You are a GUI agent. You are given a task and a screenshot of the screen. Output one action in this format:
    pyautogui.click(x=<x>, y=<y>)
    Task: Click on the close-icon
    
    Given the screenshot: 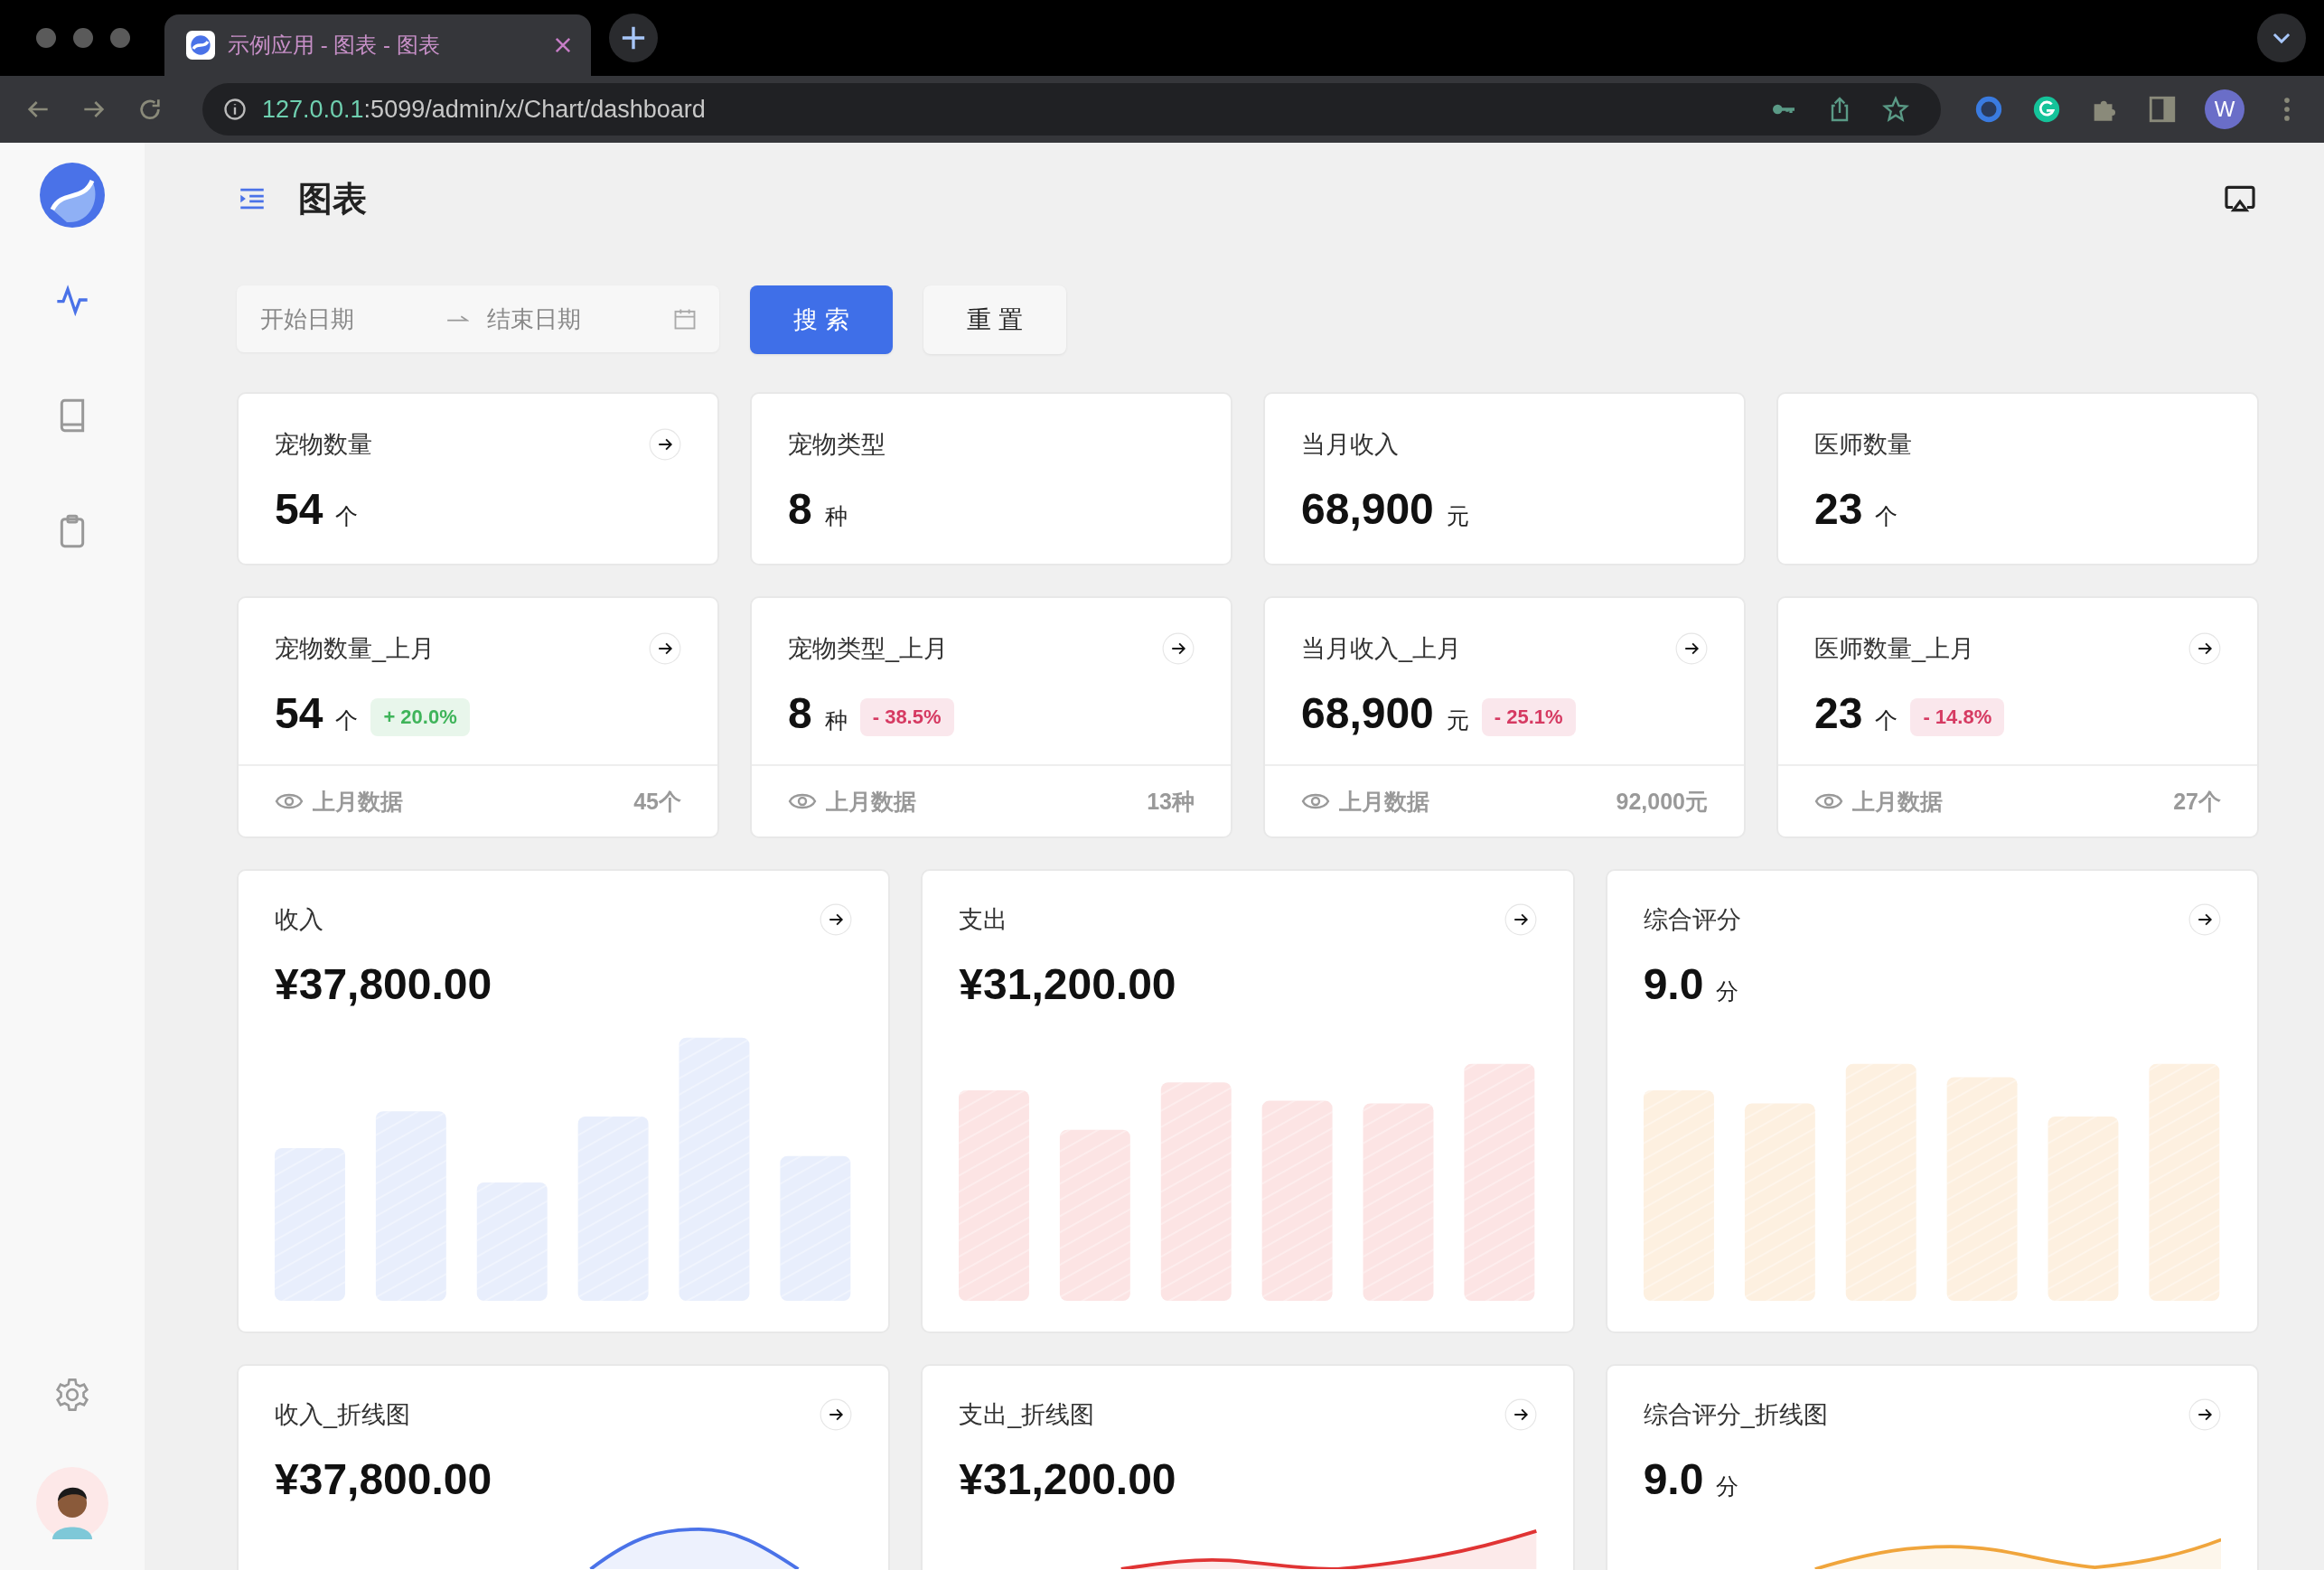 What is the action you would take?
    pyautogui.click(x=563, y=45)
    